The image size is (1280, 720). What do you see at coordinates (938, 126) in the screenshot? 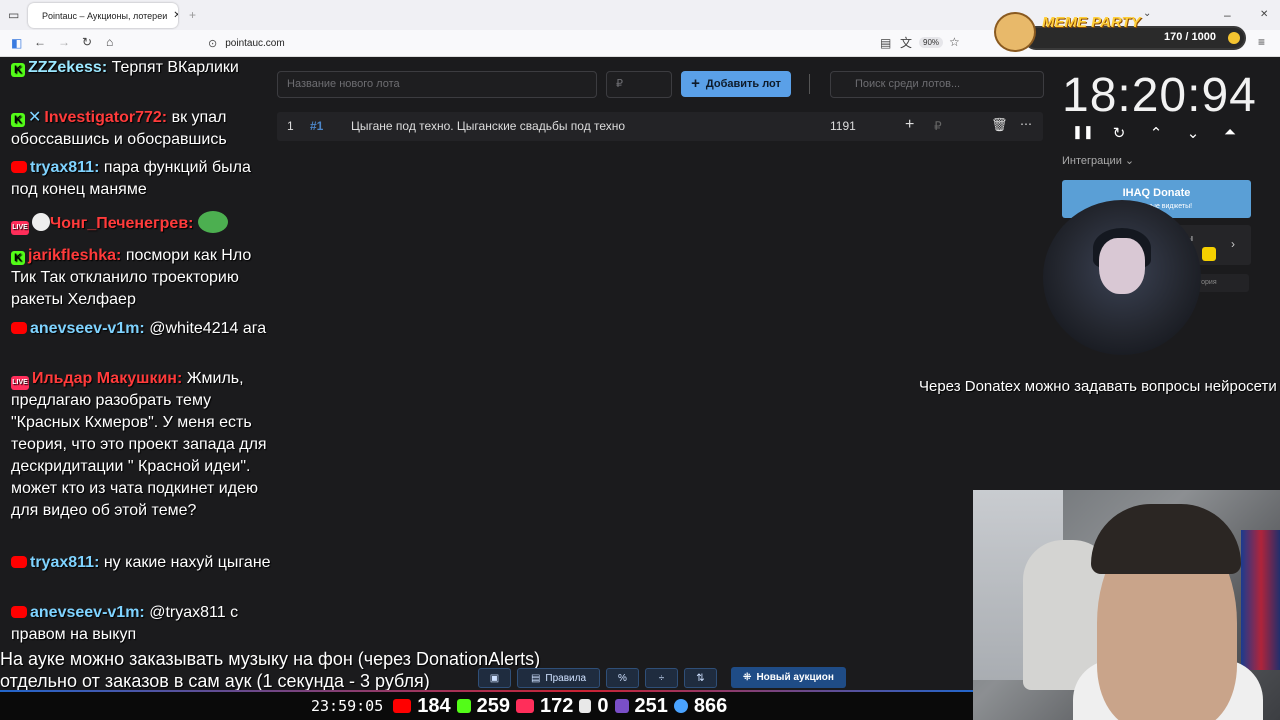
I see `lot-currency: ₽` at bounding box center [938, 126].